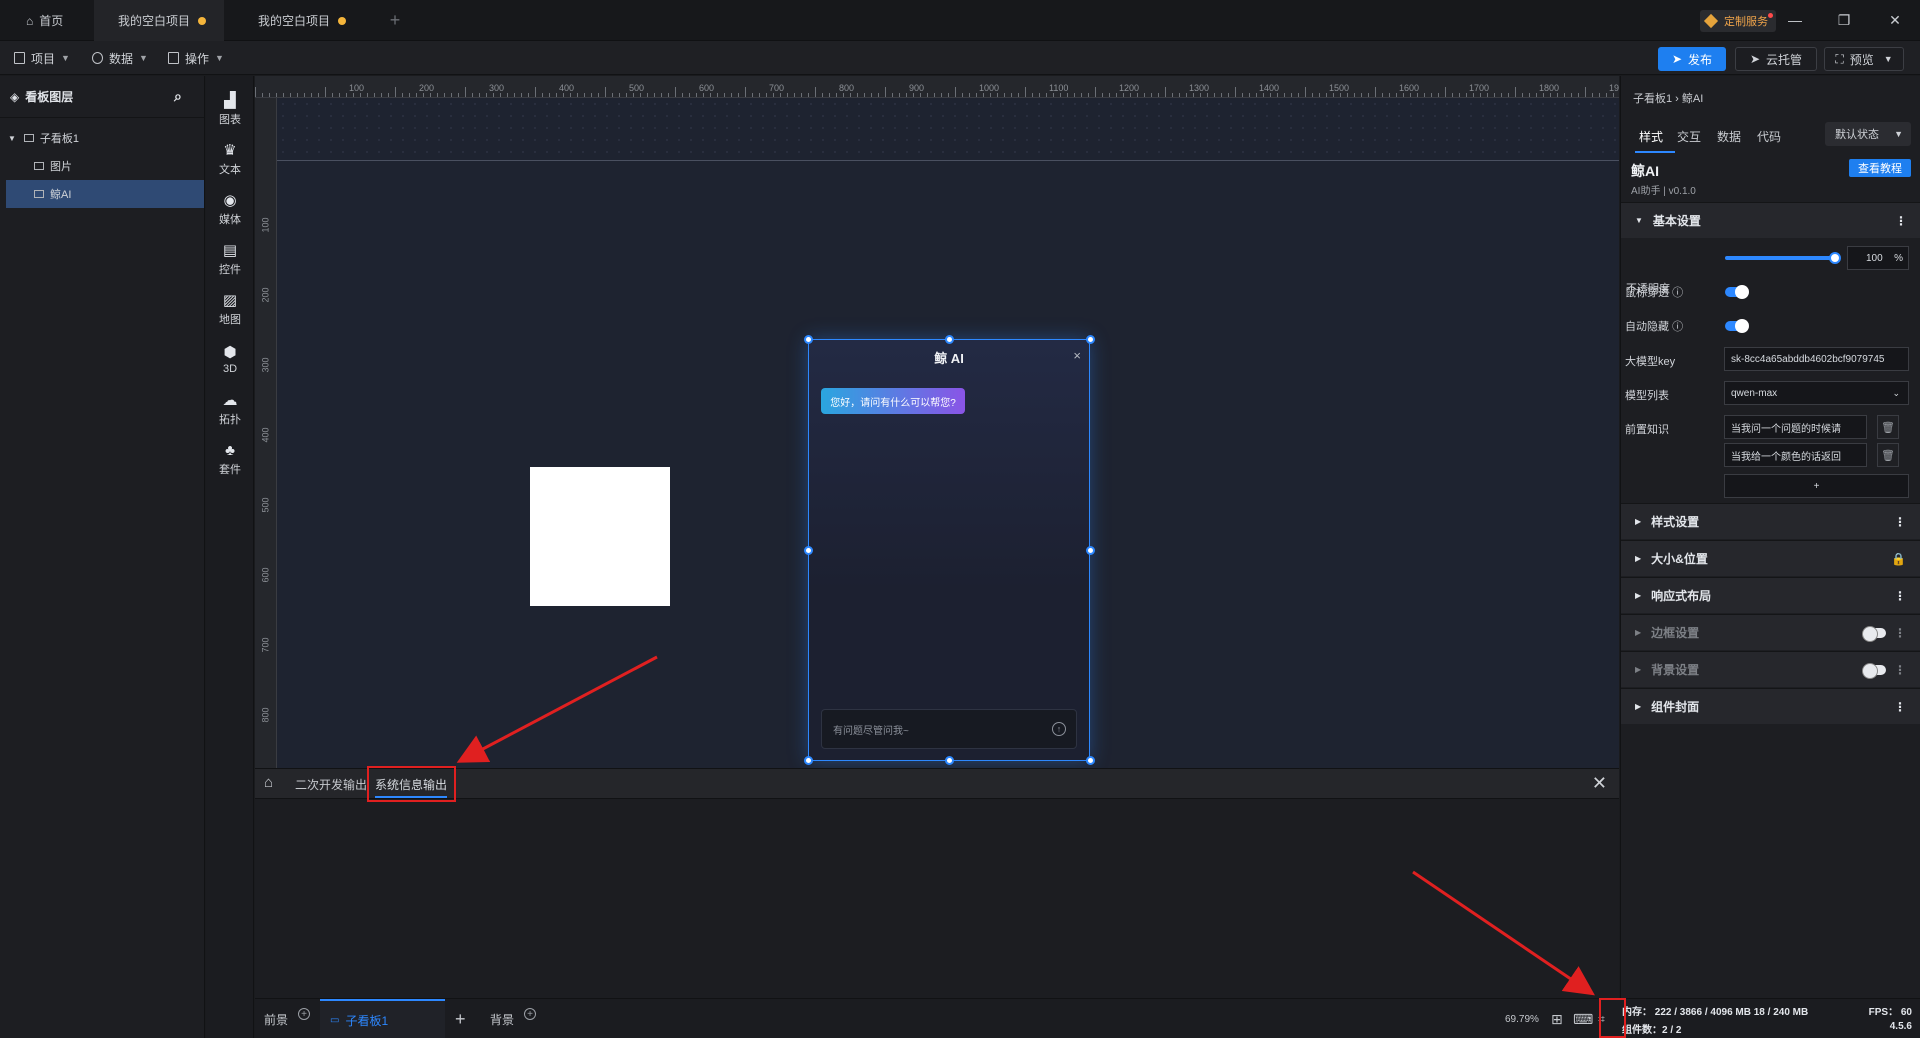  I want to click on fit-screen-icon: ⊞, so click(1557, 1018).